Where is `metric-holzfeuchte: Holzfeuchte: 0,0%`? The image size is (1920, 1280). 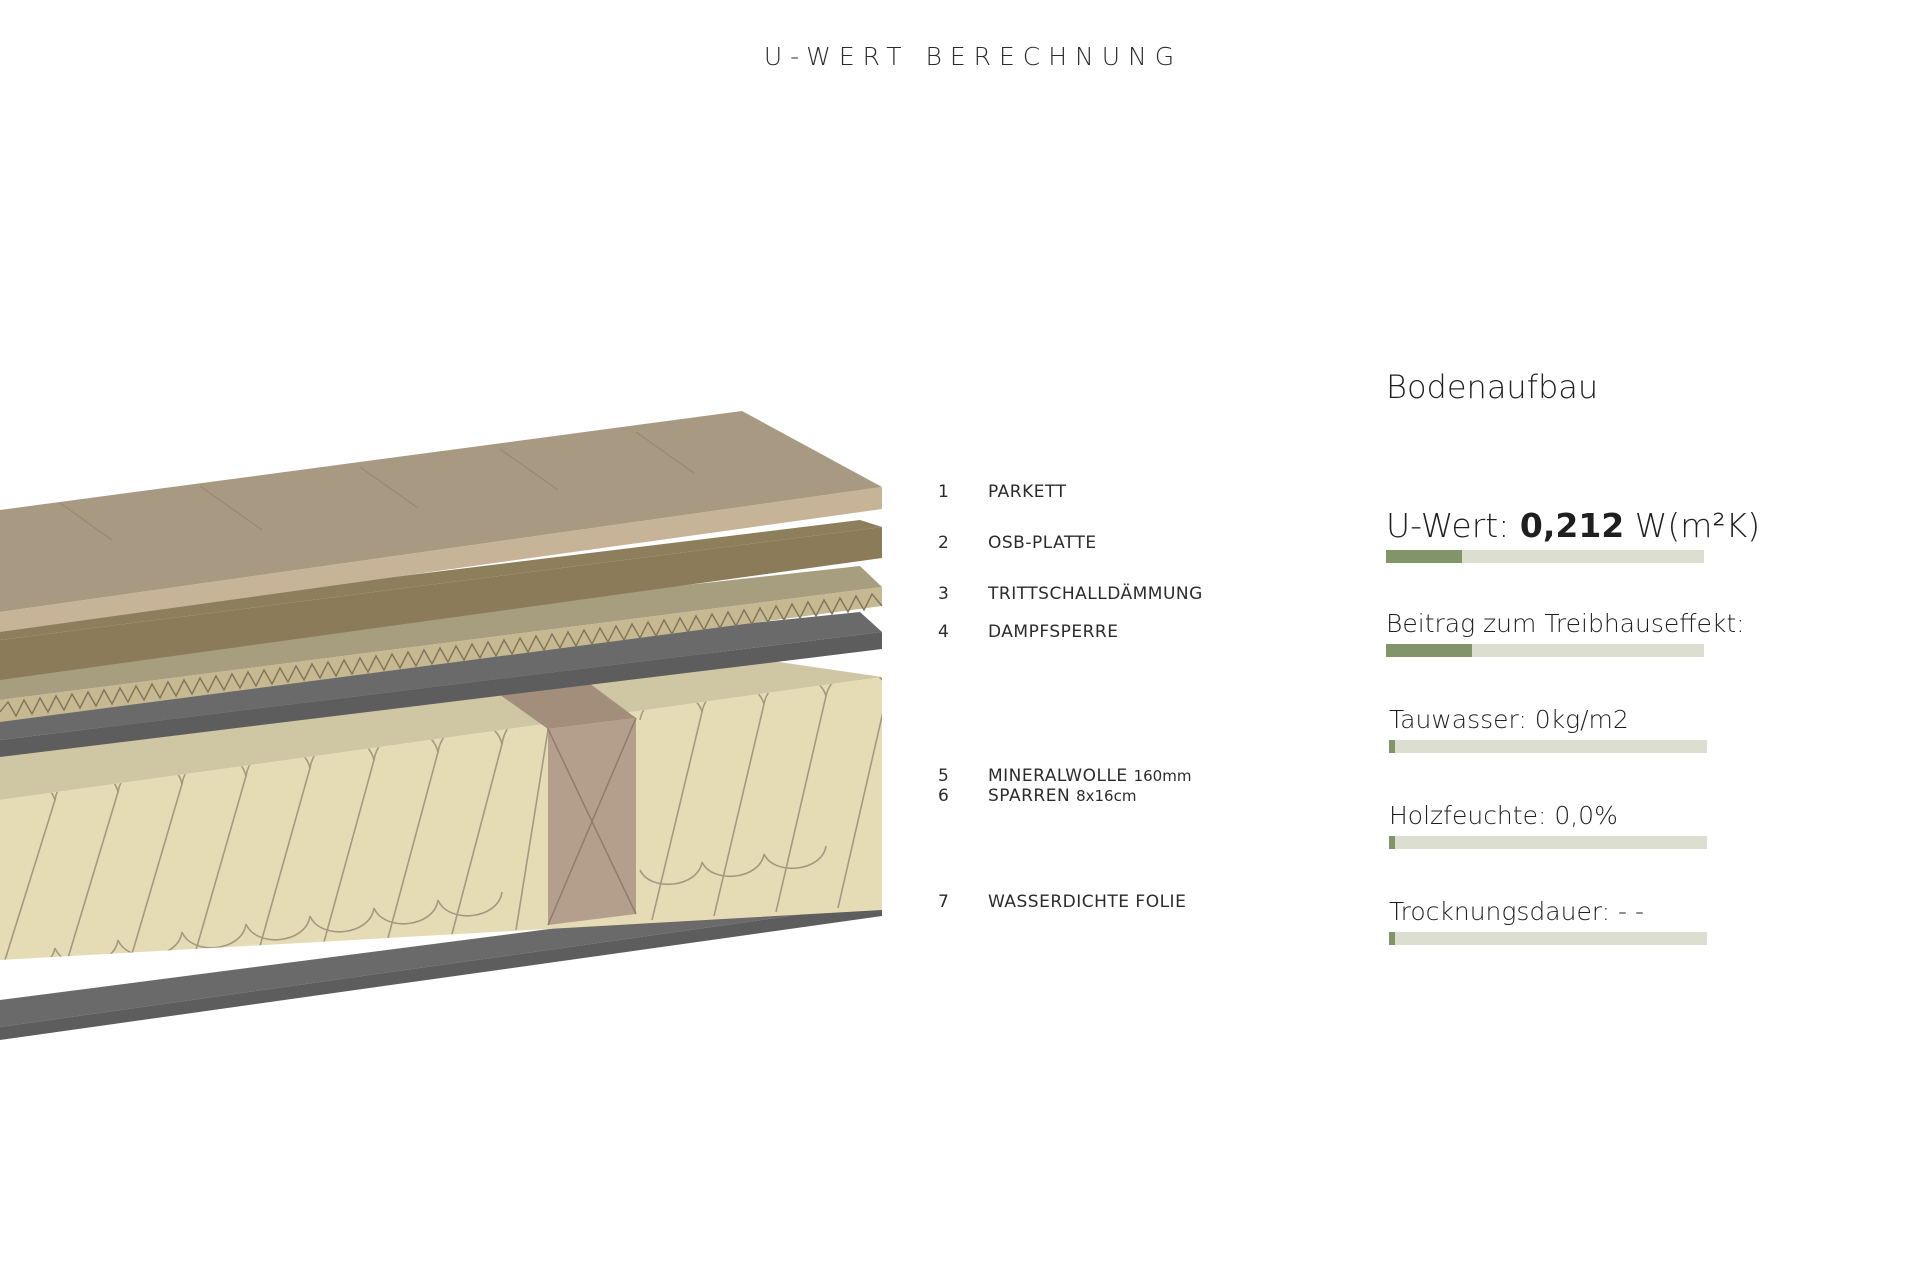 metric-holzfeuchte: Holzfeuchte: 0,0% is located at coordinates (1549, 824).